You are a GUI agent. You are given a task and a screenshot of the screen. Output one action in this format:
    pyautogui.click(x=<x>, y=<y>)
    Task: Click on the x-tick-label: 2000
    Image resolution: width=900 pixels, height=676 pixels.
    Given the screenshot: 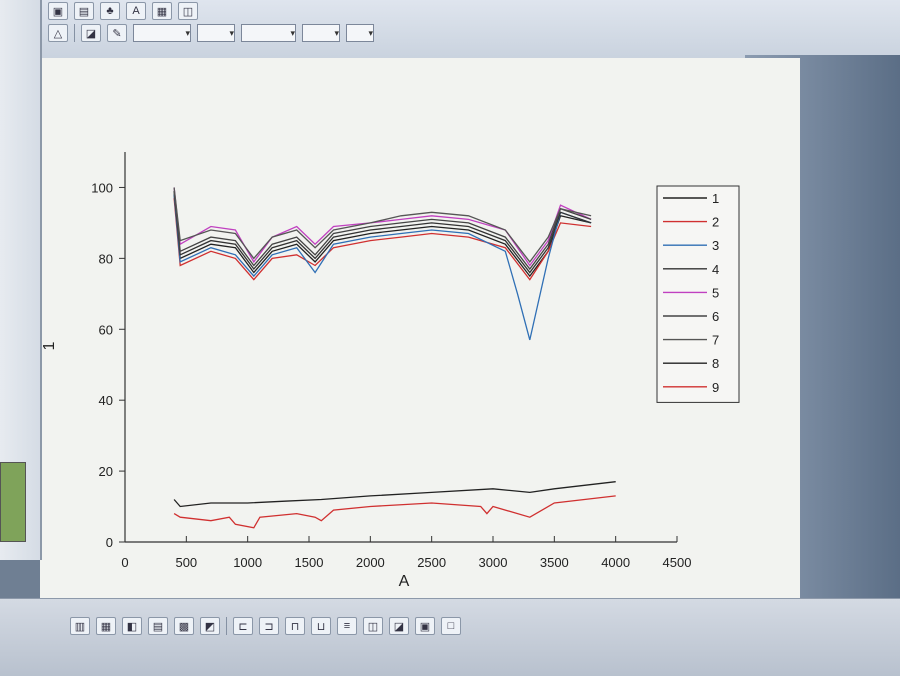 What is the action you would take?
    pyautogui.click(x=370, y=562)
    